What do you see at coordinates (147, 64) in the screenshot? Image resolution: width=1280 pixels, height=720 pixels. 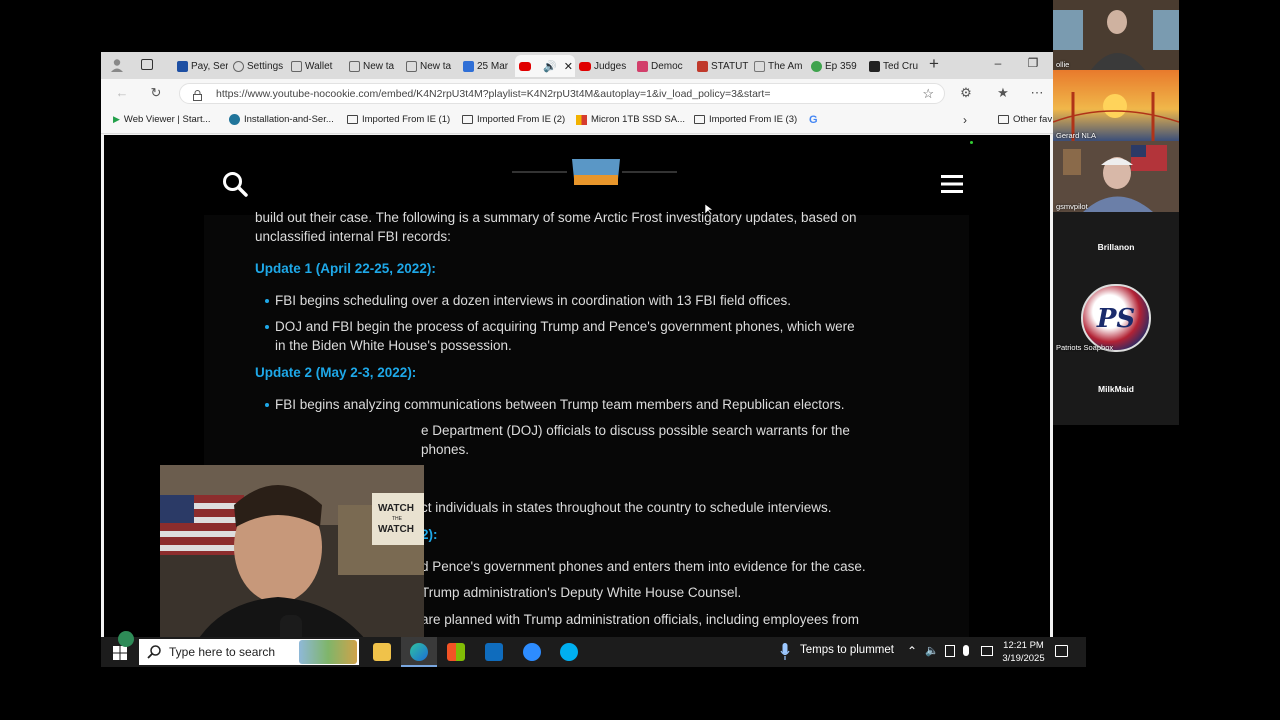 I see `tab-actions-icon` at bounding box center [147, 64].